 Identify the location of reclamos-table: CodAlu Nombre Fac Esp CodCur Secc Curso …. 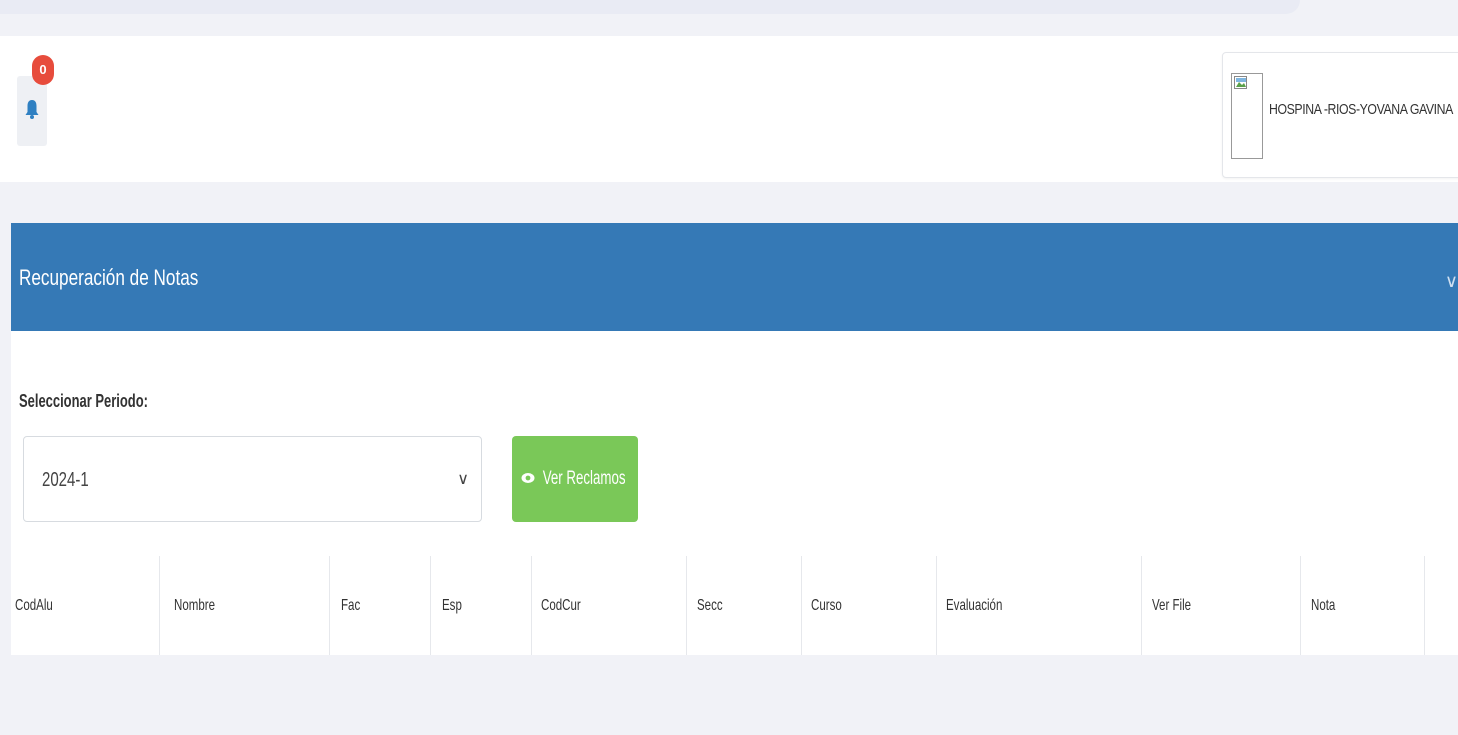
(734, 605).